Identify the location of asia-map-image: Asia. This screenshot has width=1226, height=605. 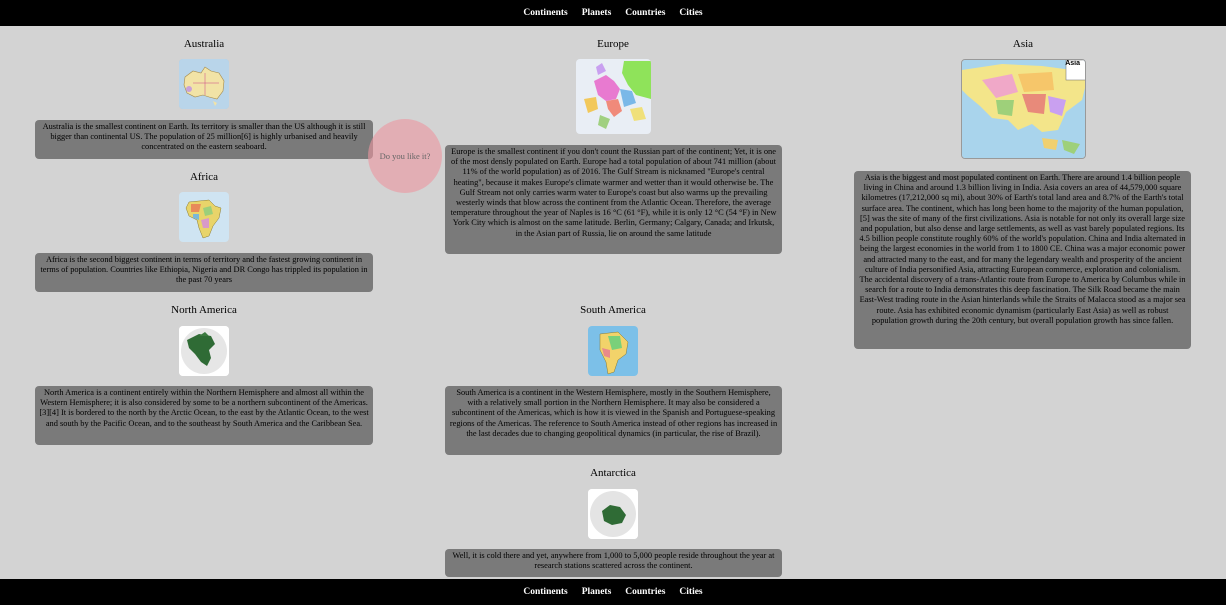
(1023, 109).